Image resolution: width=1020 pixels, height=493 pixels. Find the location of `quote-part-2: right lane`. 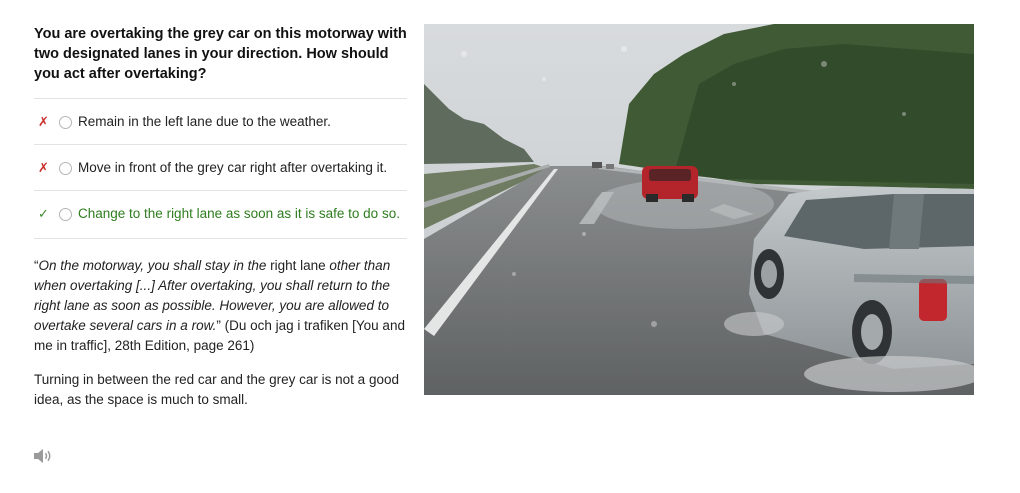

quote-part-2: right lane is located at coordinates (298, 265).